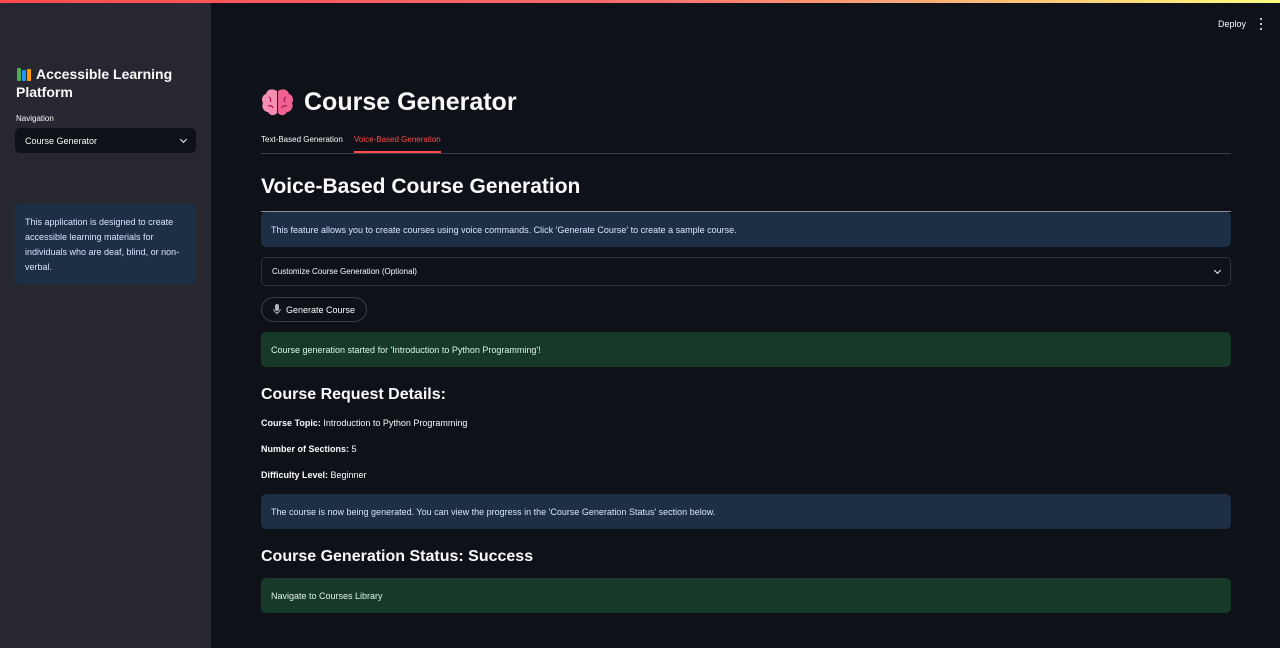  Describe the element at coordinates (1261, 24) in the screenshot. I see `kebab-menu-icon` at that location.